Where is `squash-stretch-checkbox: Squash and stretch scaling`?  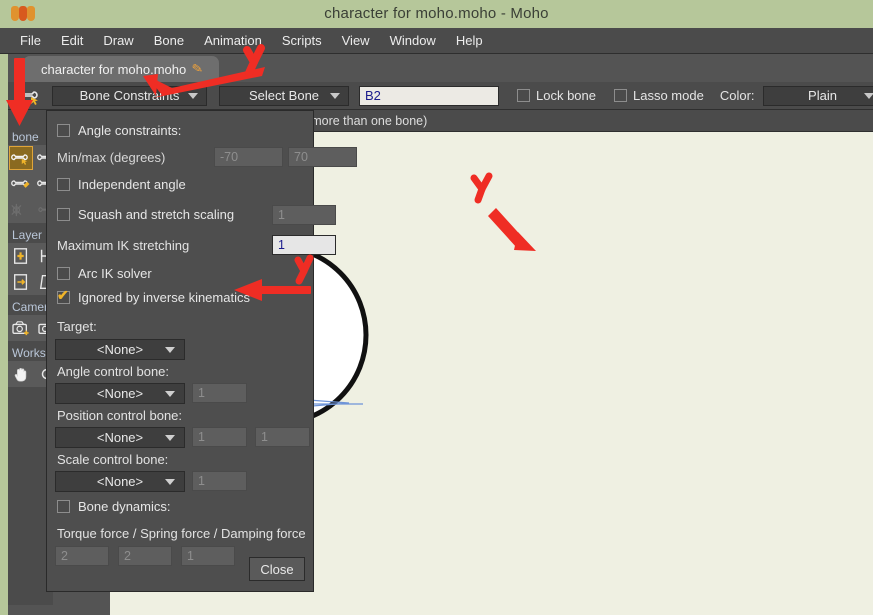
squash-stretch-checkbox: Squash and stretch scaling is located at coordinates (145, 214).